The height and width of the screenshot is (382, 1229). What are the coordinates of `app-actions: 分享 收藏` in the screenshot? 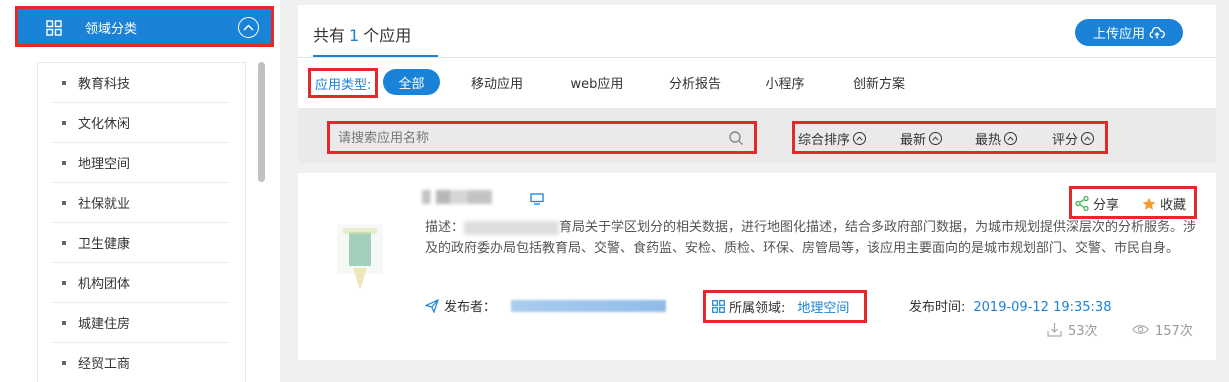 It's located at (1133, 202).